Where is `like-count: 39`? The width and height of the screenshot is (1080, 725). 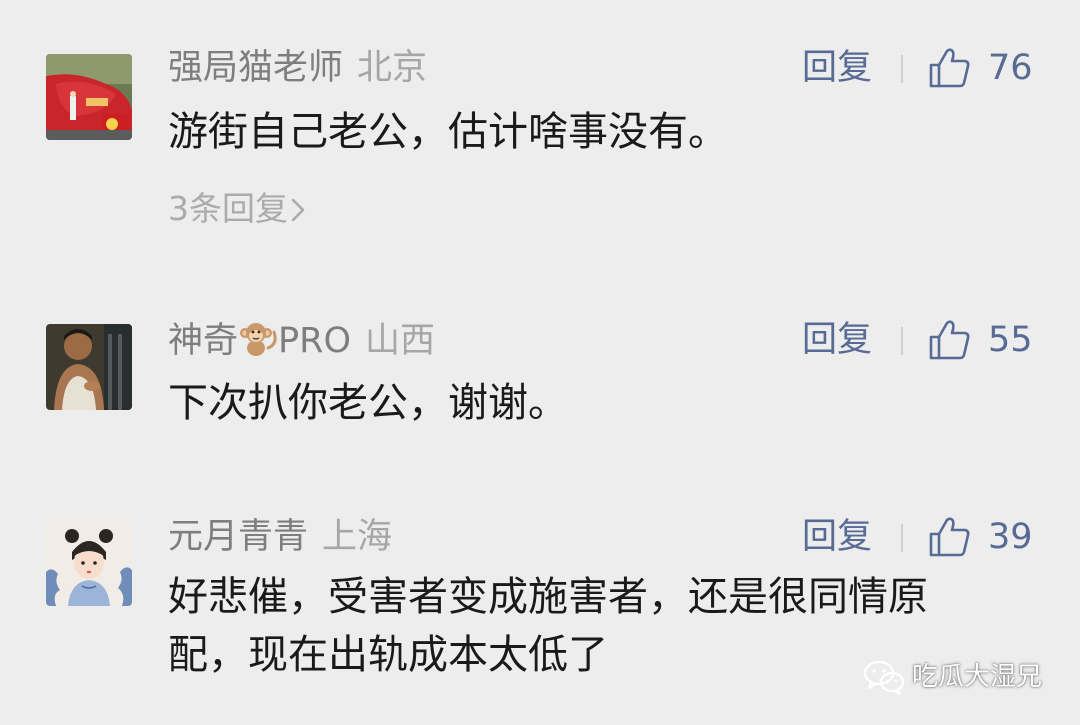 like-count: 39 is located at coordinates (1010, 537).